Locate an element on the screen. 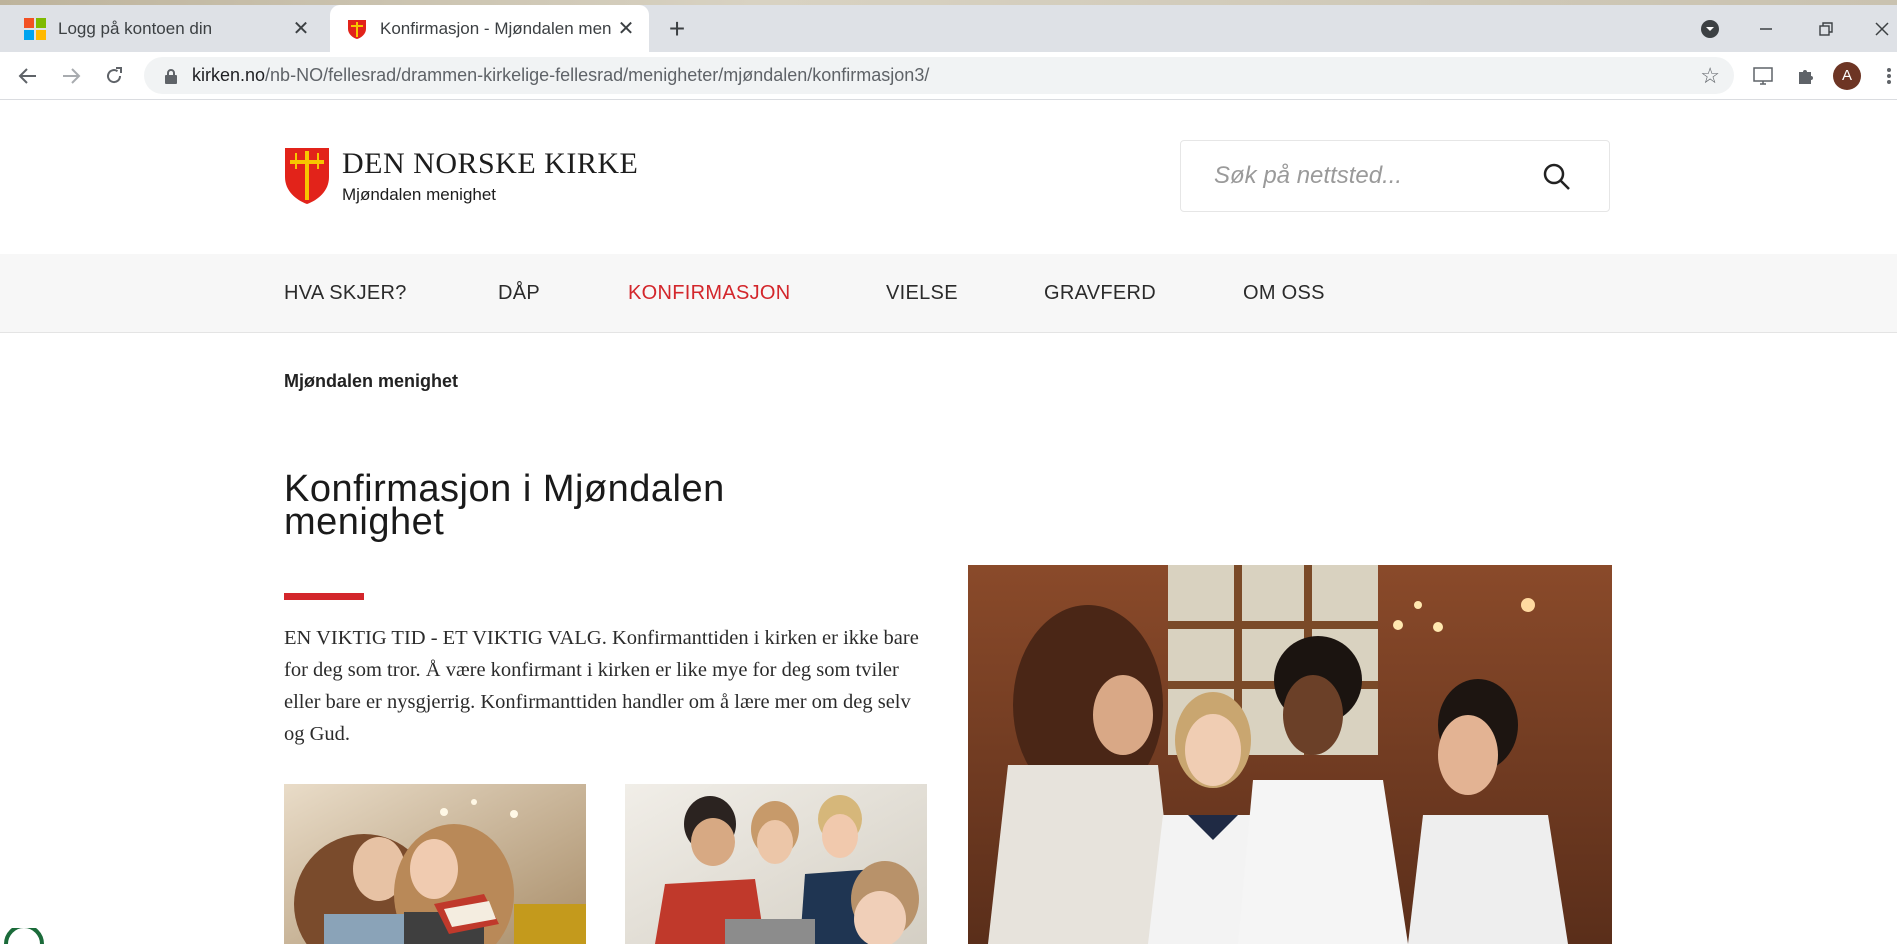 This screenshot has height=944, width=1897. tab-konfirmasjon: Konfirmasjon - Mjøndalen menig ✕ is located at coordinates (489, 28).